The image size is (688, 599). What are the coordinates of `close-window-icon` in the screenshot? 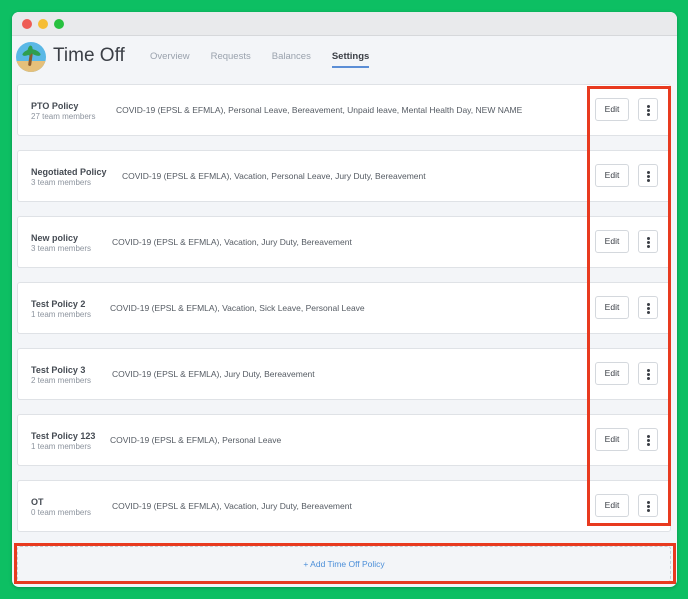 It's located at (27, 24).